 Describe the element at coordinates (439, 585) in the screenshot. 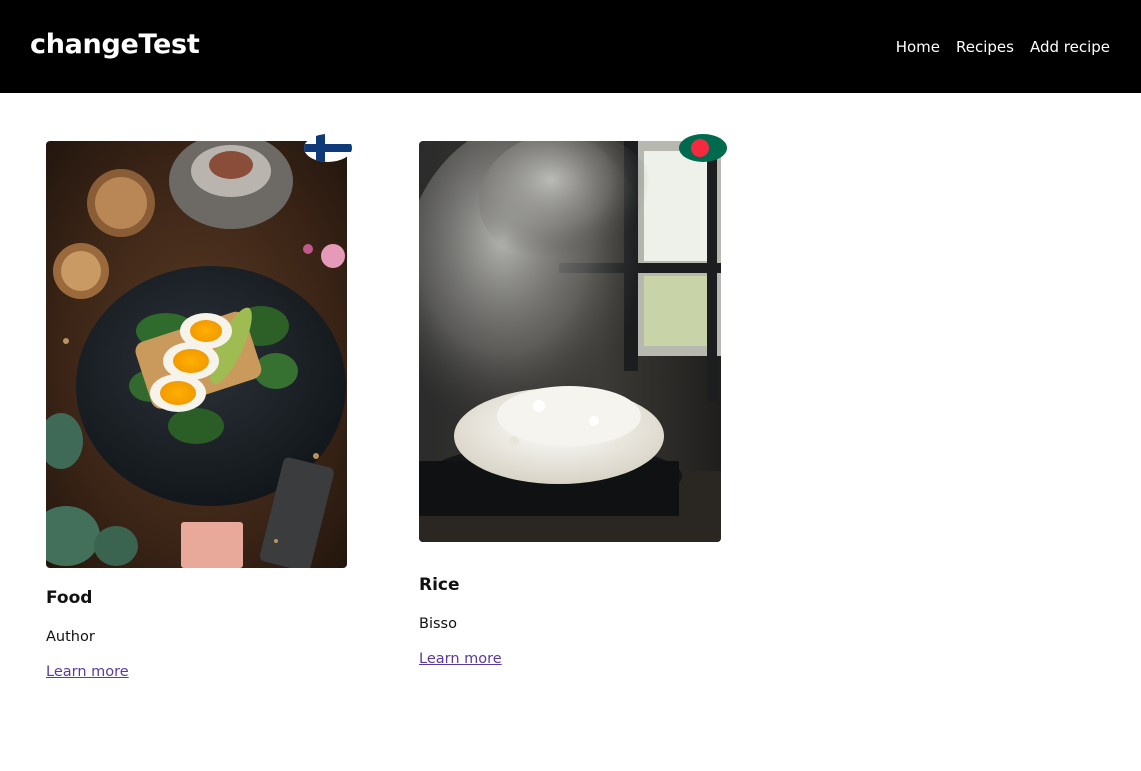

I see `recipe-title: Rice` at that location.